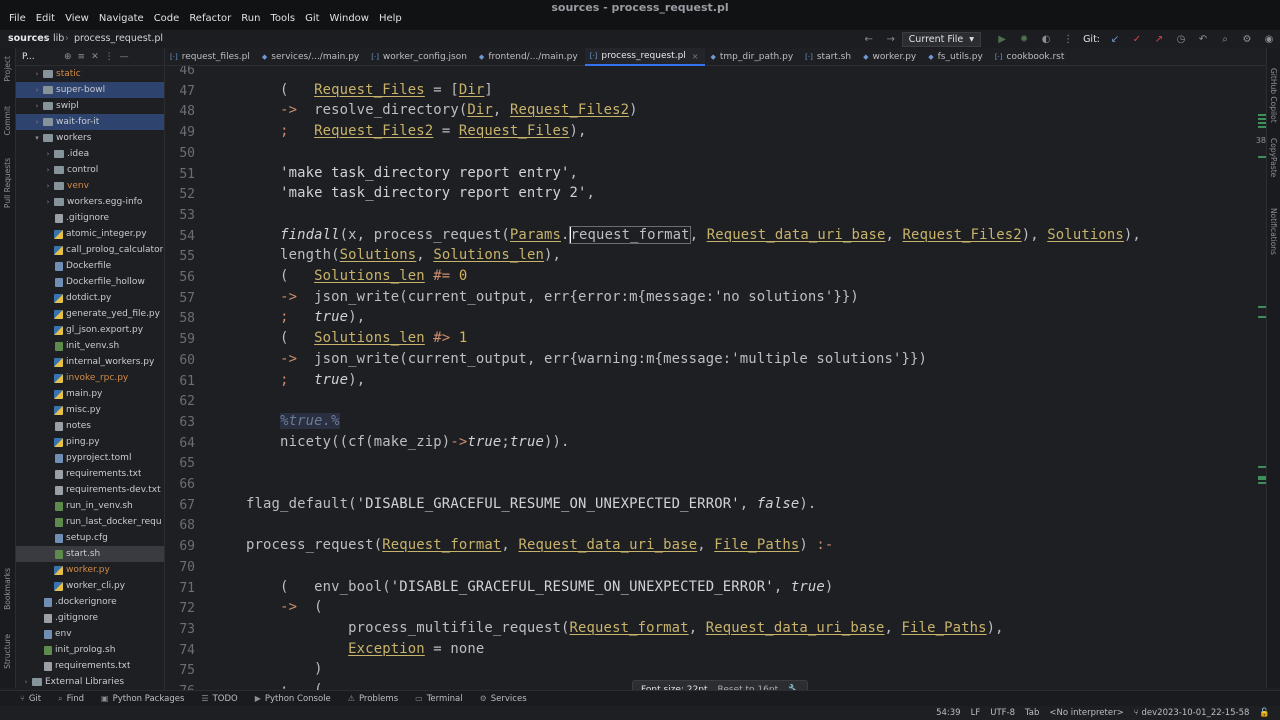  What do you see at coordinates (420, 57) in the screenshot?
I see `editor-tab: [·] worker_config.json` at bounding box center [420, 57].